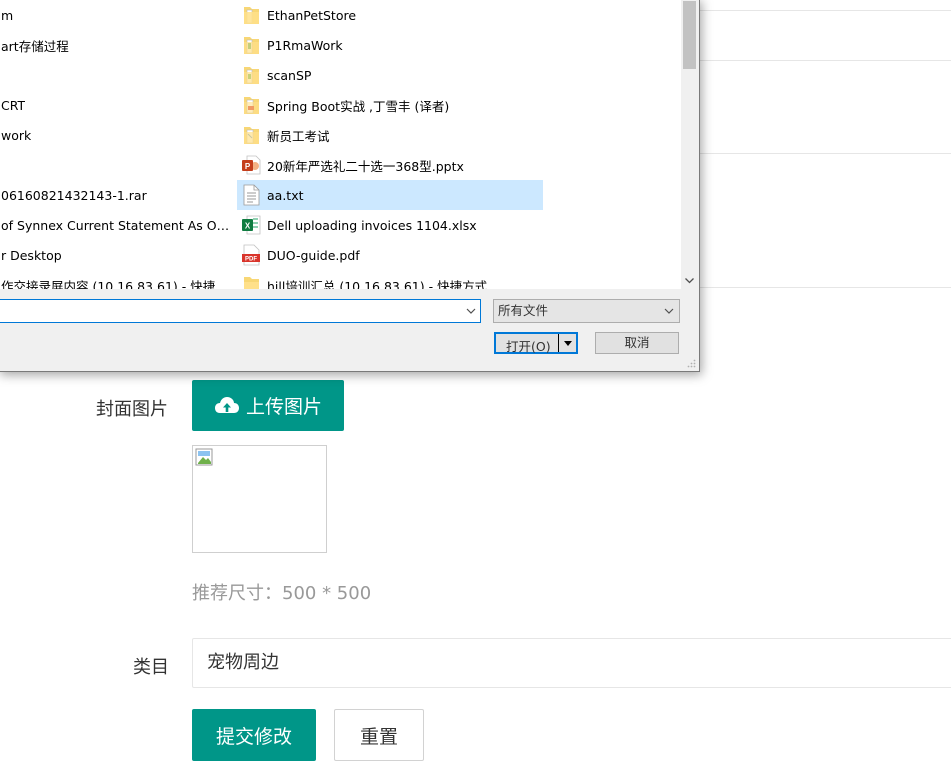  What do you see at coordinates (298, 136) in the screenshot?
I see `file-name: 新员工考试` at bounding box center [298, 136].